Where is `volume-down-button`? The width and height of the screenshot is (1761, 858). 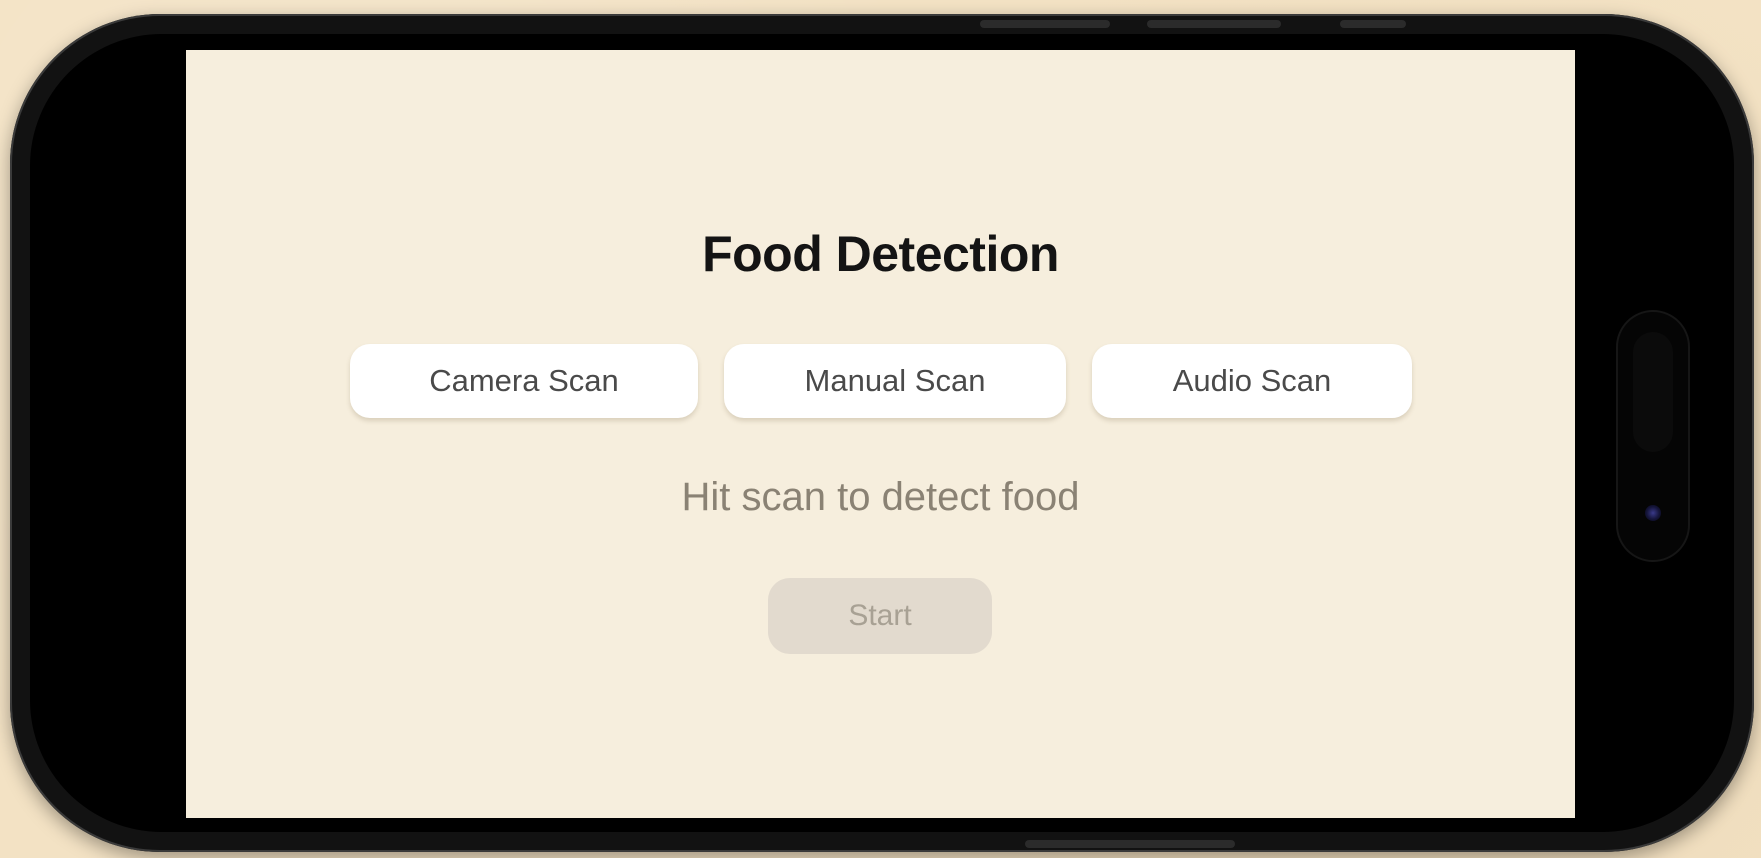
volume-down-button is located at coordinates (1214, 24).